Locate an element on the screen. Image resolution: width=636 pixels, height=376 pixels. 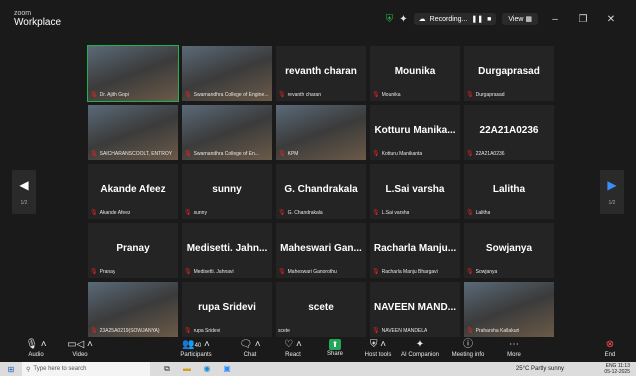
search-placeholder: Type here to search is located at coordinates (60, 369).